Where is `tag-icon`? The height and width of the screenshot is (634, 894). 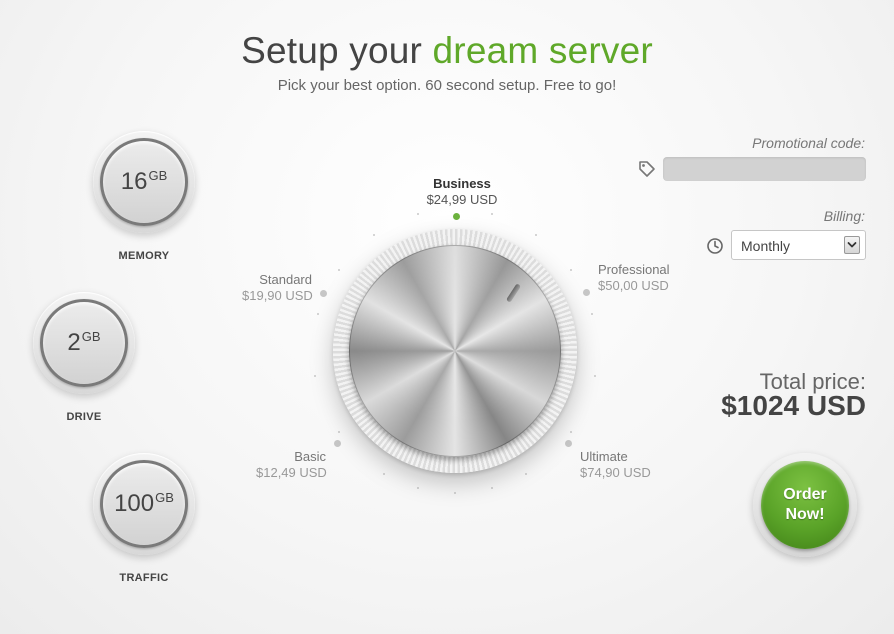 tag-icon is located at coordinates (647, 169).